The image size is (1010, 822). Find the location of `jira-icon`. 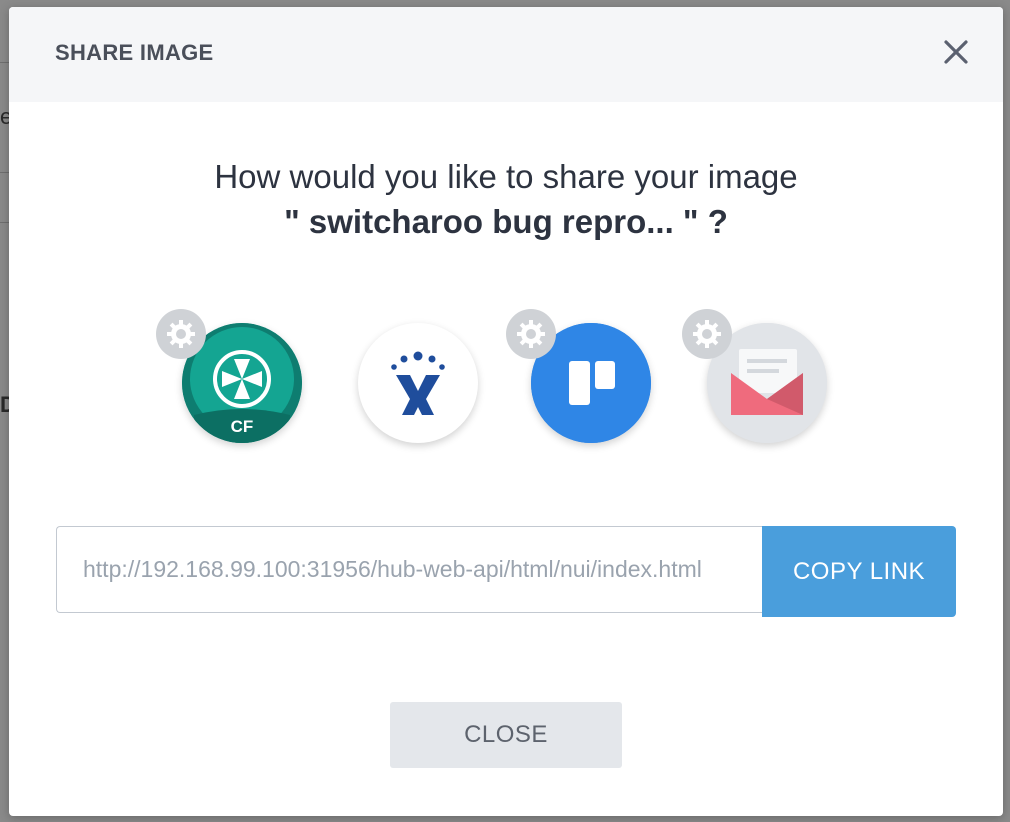

jira-icon is located at coordinates (418, 383).